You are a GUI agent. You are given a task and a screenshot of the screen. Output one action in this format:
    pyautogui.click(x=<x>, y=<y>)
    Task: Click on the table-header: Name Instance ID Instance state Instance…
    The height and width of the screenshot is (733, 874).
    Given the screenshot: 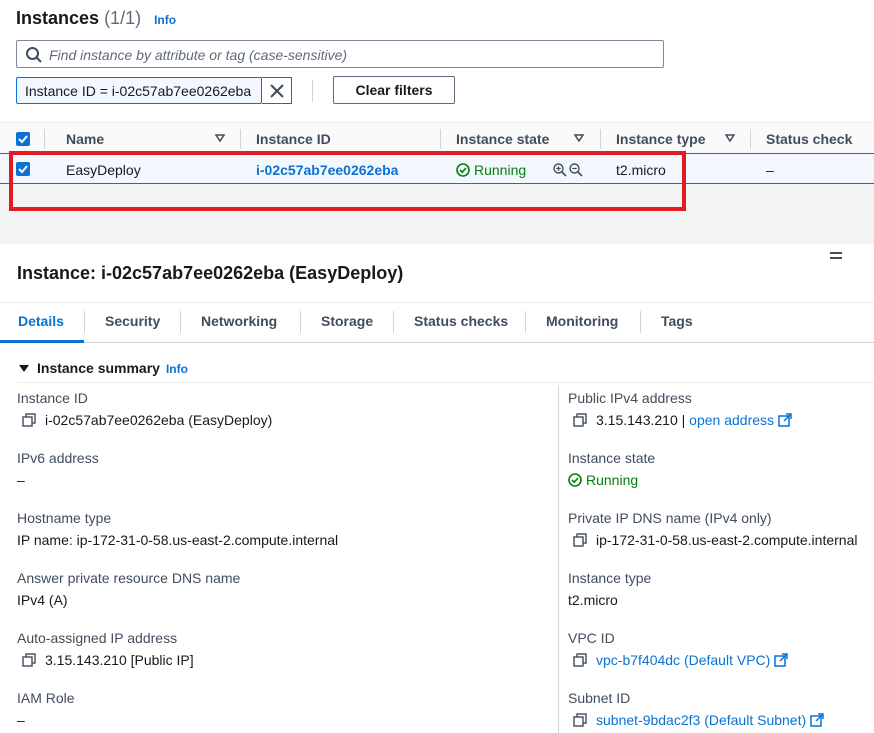 What is the action you would take?
    pyautogui.click(x=437, y=137)
    